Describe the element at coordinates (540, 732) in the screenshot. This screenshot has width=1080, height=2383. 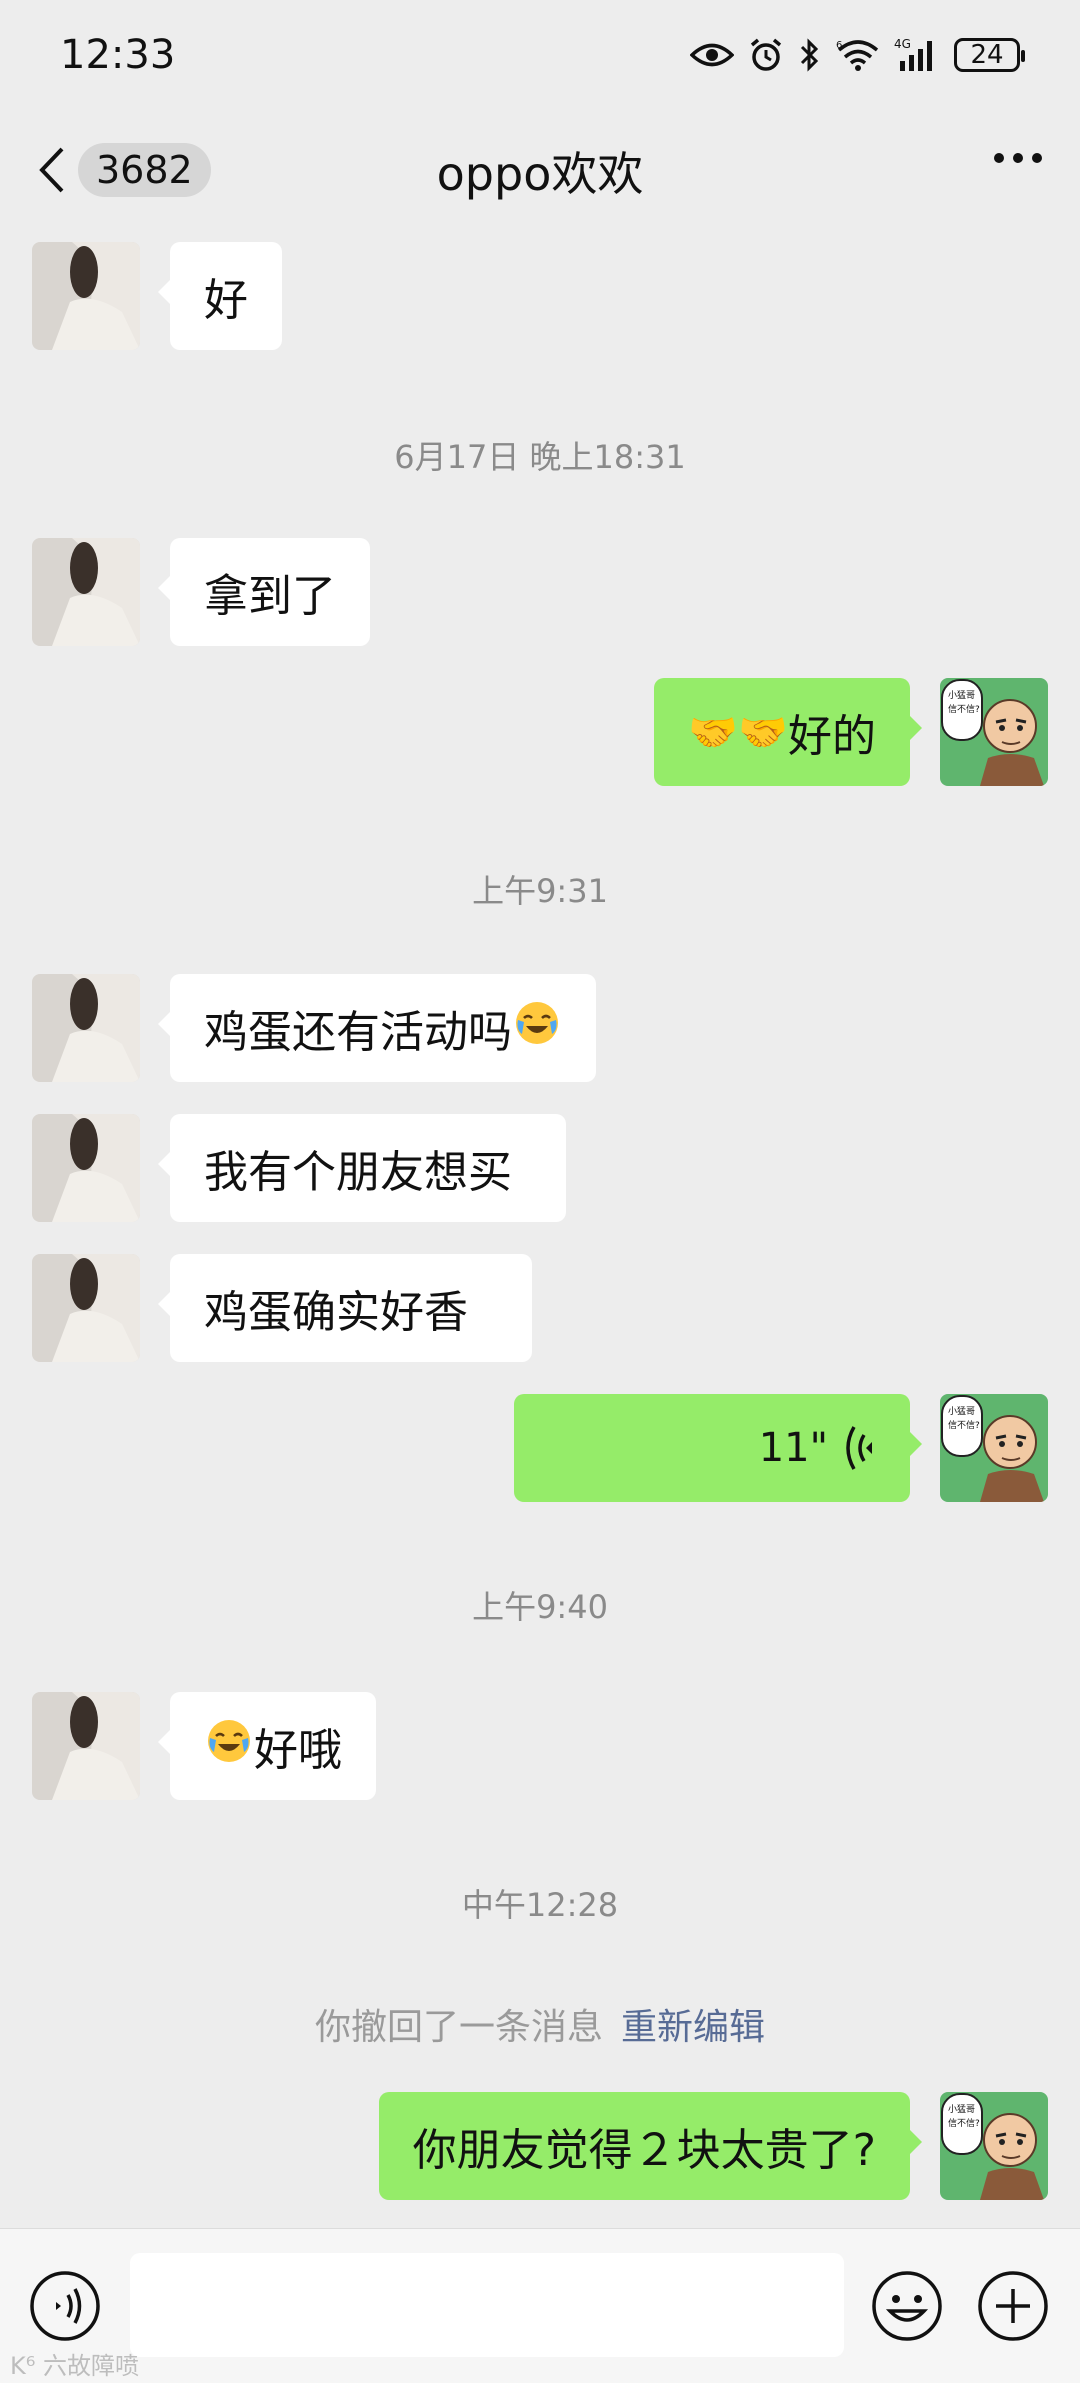
I see `message-row: 🤝🤝 好的 小猛哥信不信?` at that location.